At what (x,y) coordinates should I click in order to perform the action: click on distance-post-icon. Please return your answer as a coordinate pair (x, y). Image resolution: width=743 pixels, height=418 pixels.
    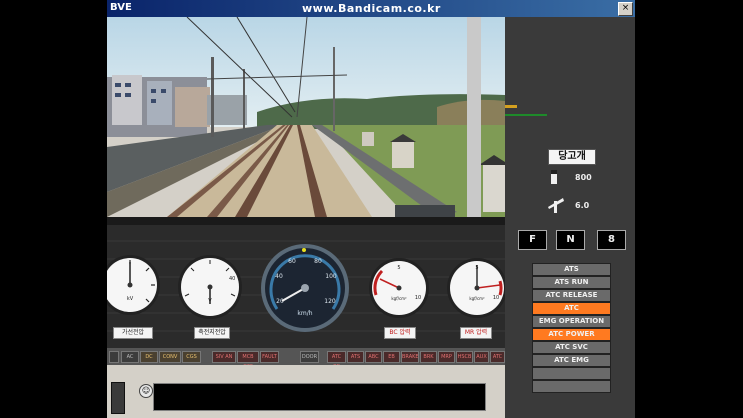
    Looking at the image, I should click on (554, 177).